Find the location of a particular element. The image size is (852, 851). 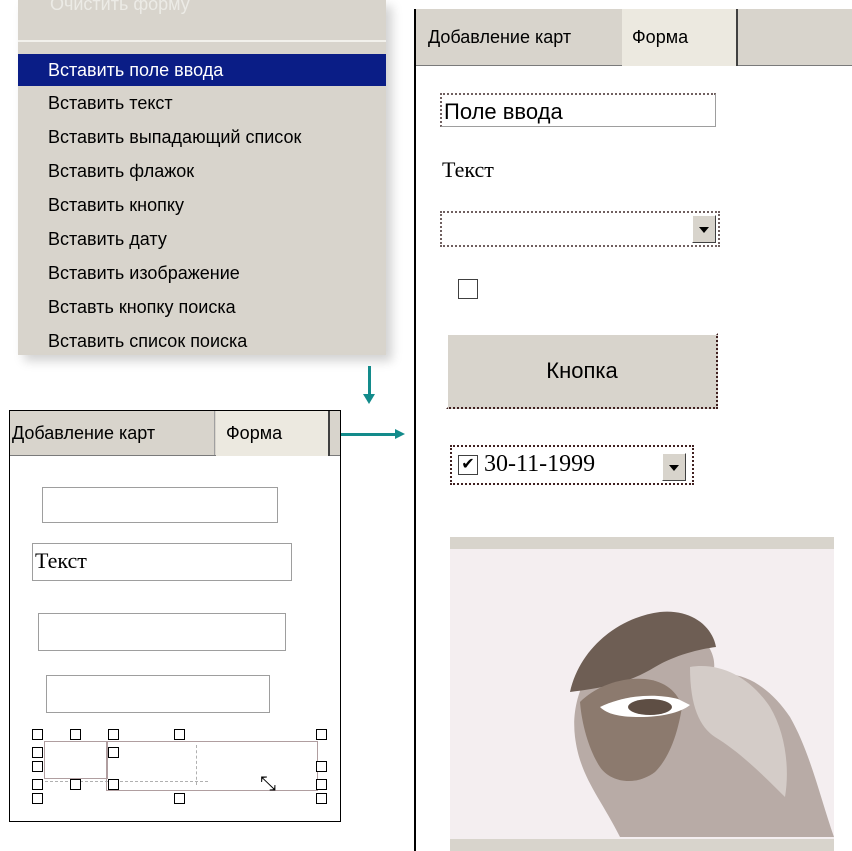

designer-resize-guide is located at coordinates (124, 784).